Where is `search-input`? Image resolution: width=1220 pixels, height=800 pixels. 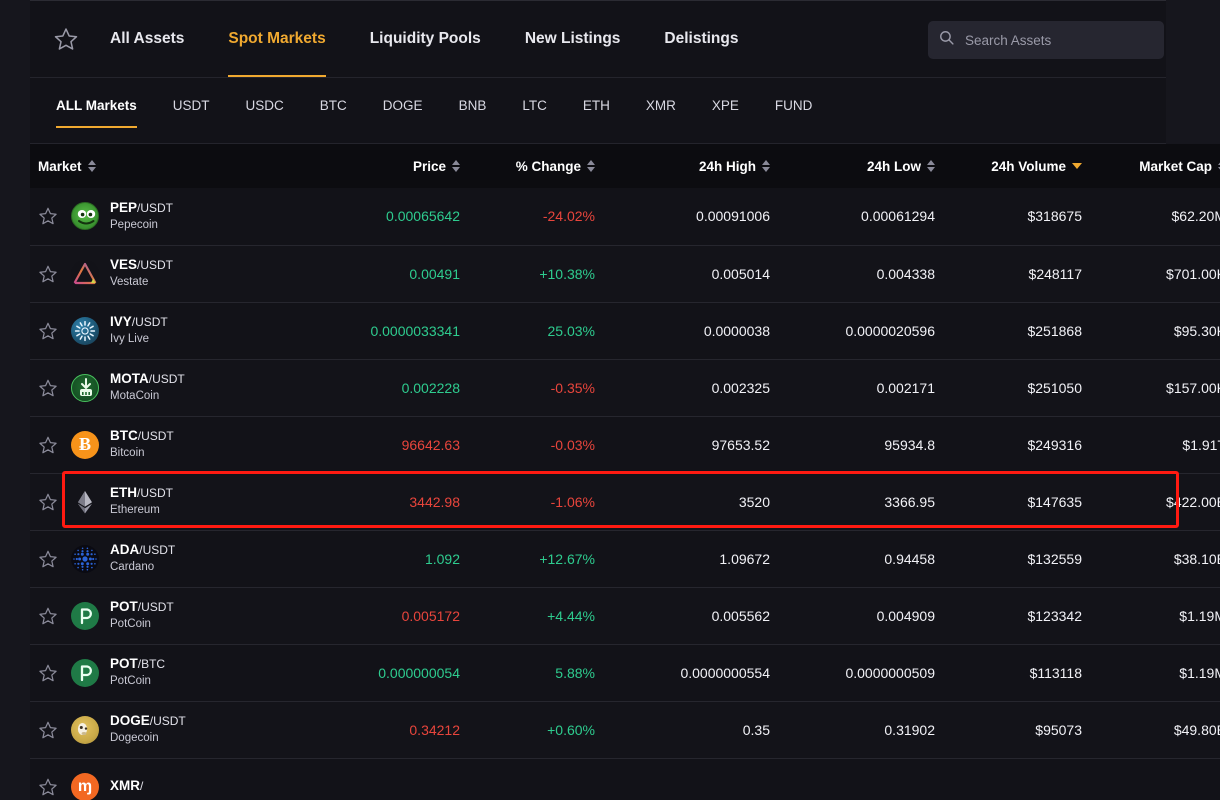
search-input is located at coordinates (1059, 40).